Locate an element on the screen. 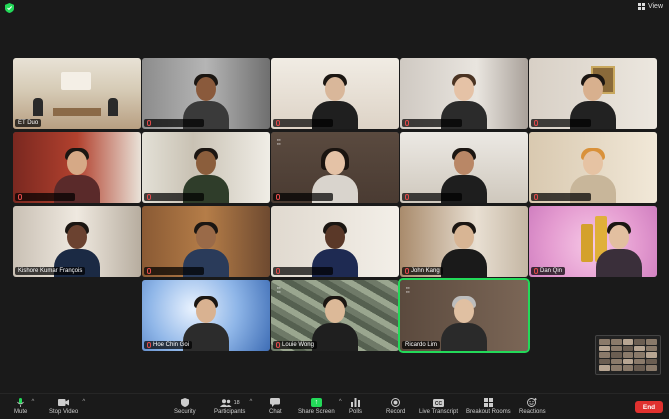 Image resolution: width=669 pixels, height=419 pixels. chat-bubble-icon is located at coordinates (275, 402).